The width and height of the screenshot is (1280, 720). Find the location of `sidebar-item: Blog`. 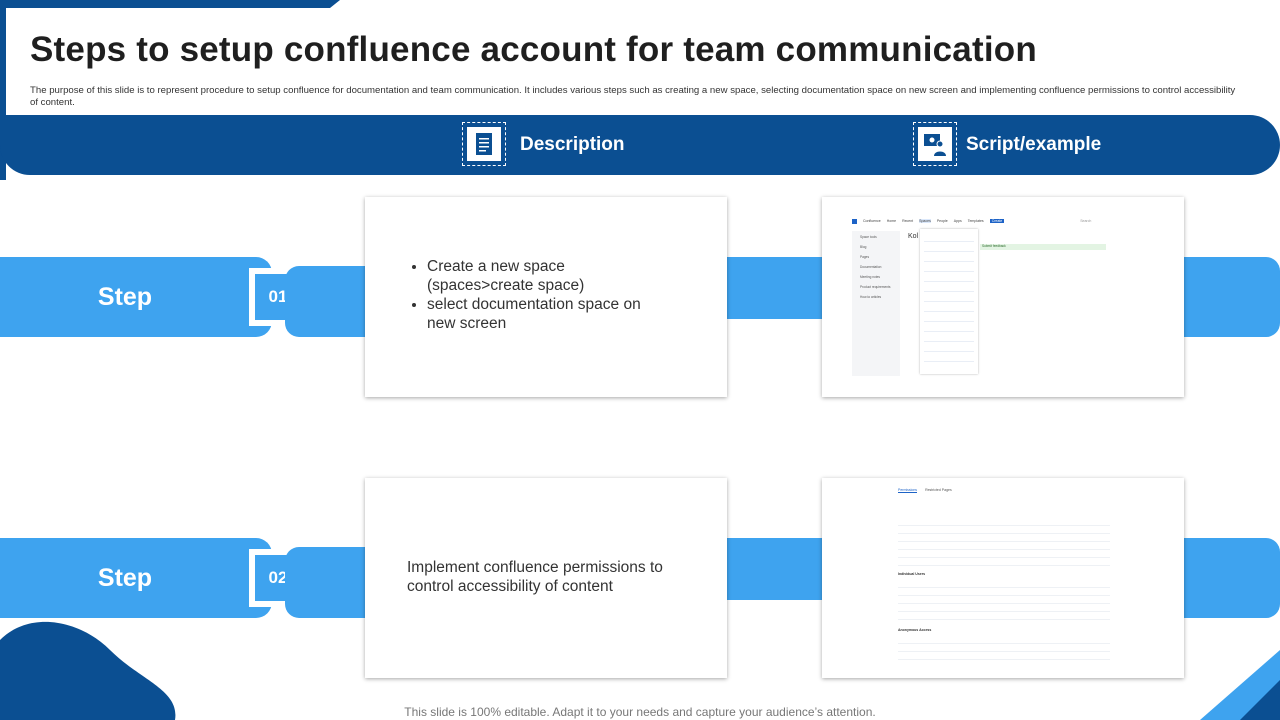

sidebar-item: Blog is located at coordinates (863, 247).